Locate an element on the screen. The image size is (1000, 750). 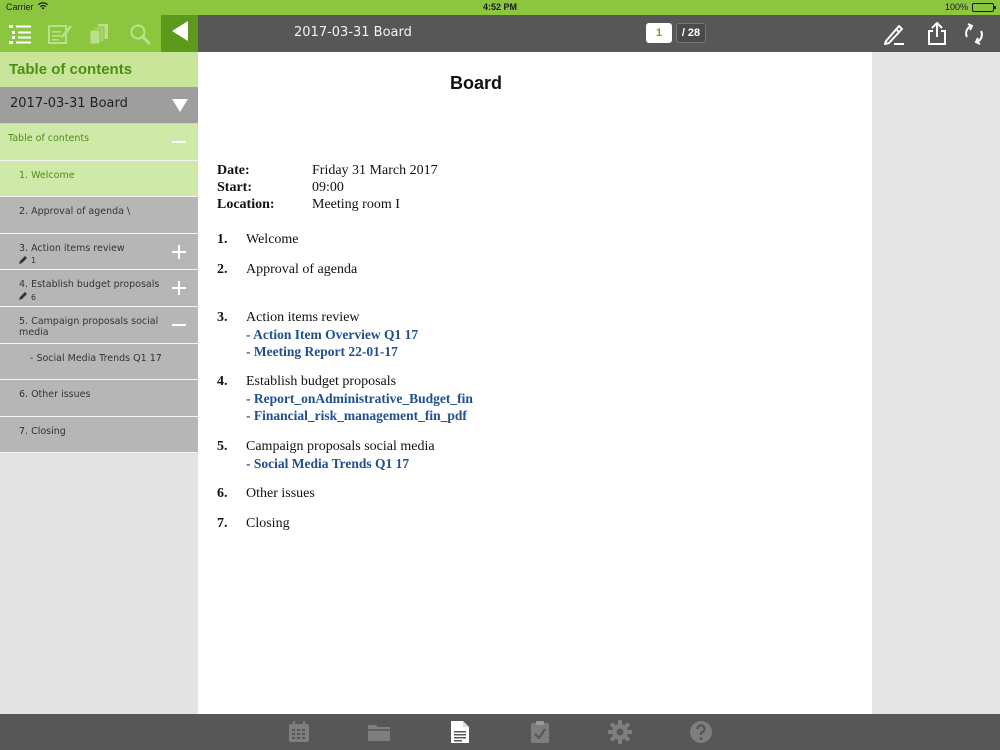
battery-percent: 100% is located at coordinates (956, 7).